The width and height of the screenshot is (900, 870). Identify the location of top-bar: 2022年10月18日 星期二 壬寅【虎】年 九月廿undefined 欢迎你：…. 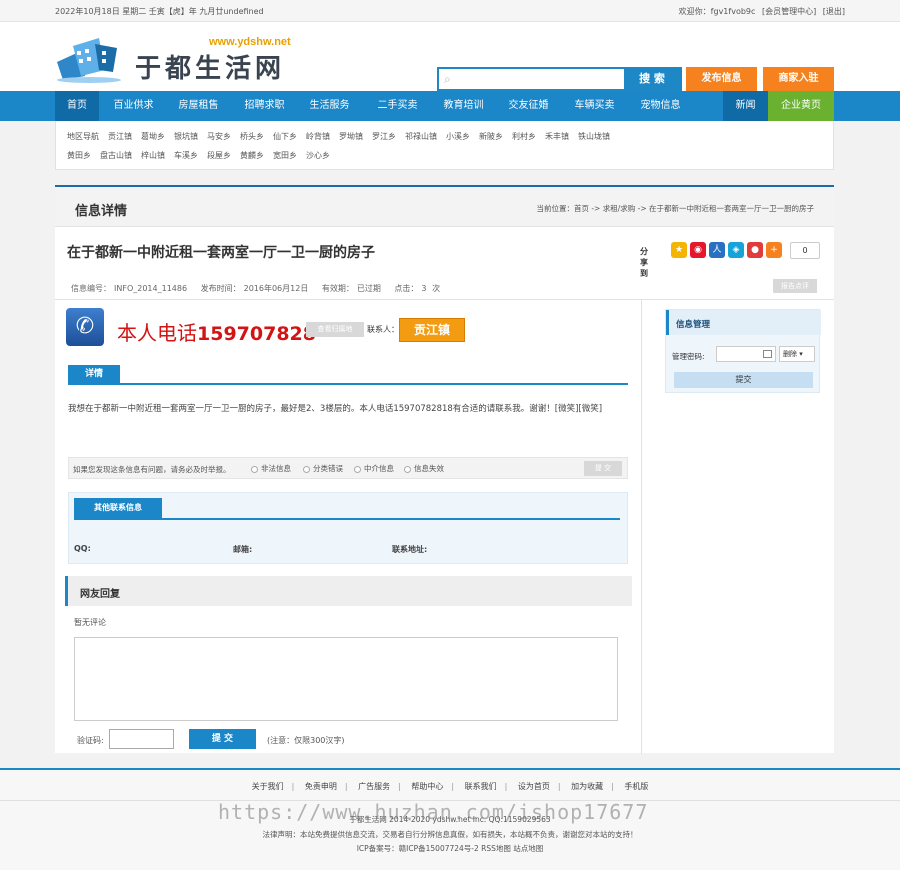
(450, 11).